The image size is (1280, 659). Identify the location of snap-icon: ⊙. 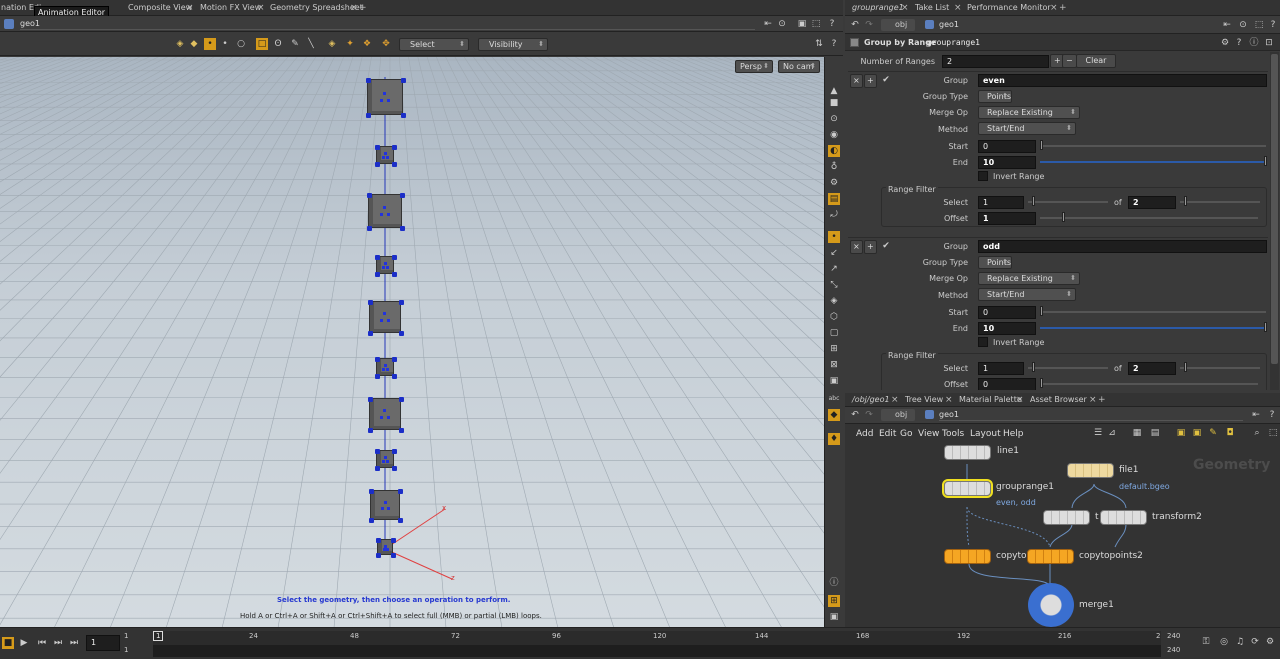
(834, 119).